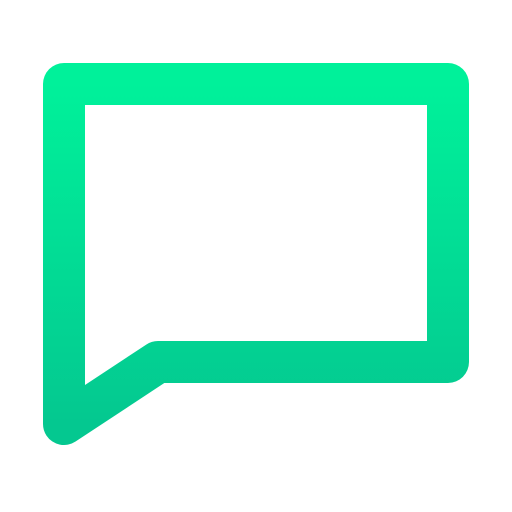  Describe the element at coordinates (256, 223) in the screenshot. I see `plus-icon` at that location.